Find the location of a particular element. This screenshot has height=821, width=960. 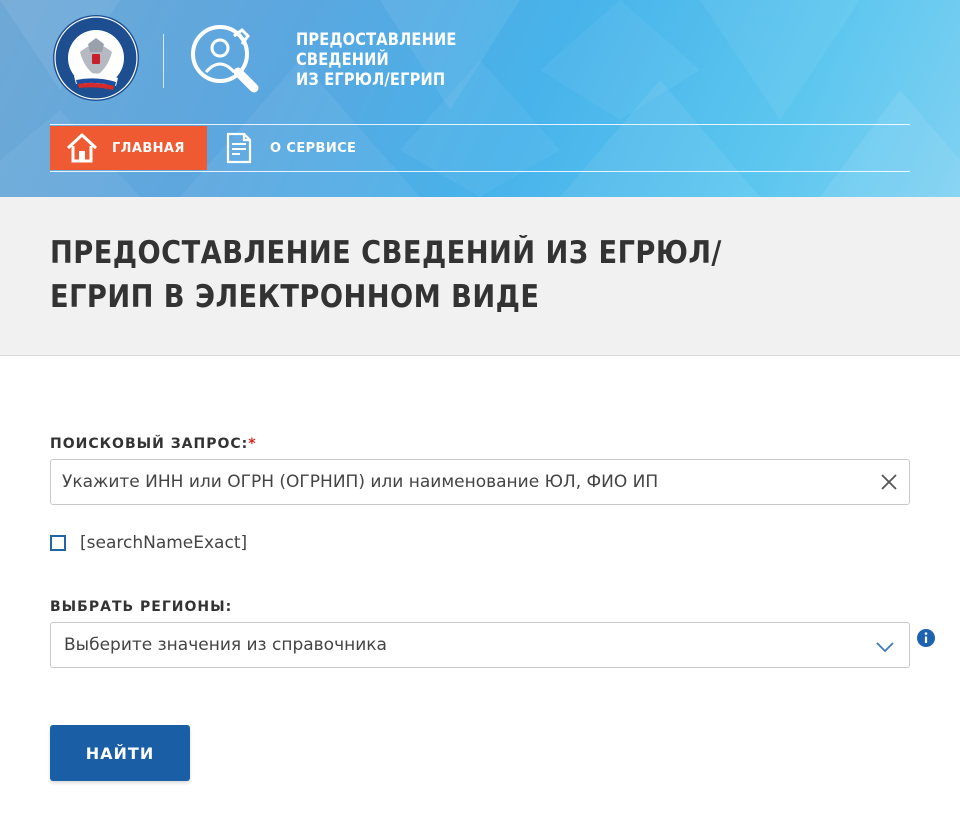

info-icon is located at coordinates (926, 638).